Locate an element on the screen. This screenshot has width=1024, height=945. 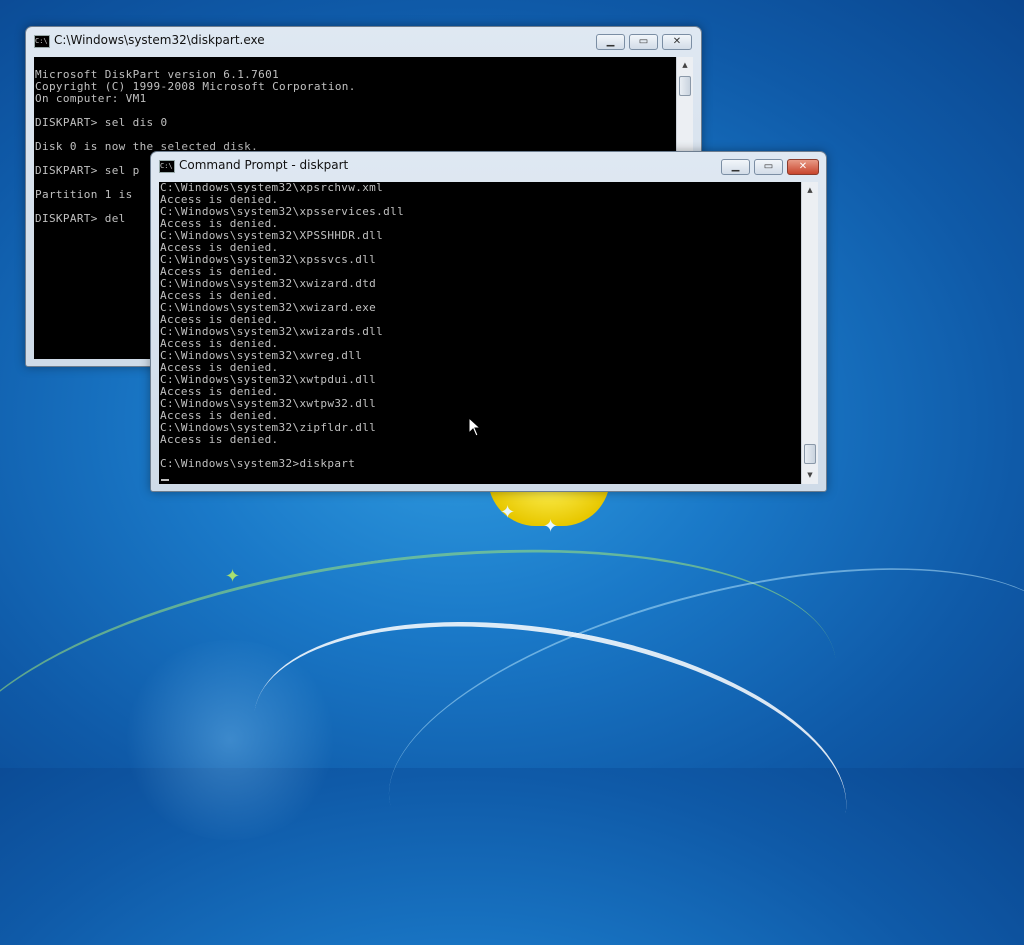
command-prompt-title: Command Prompt - diskpart is located at coordinates (264, 165).